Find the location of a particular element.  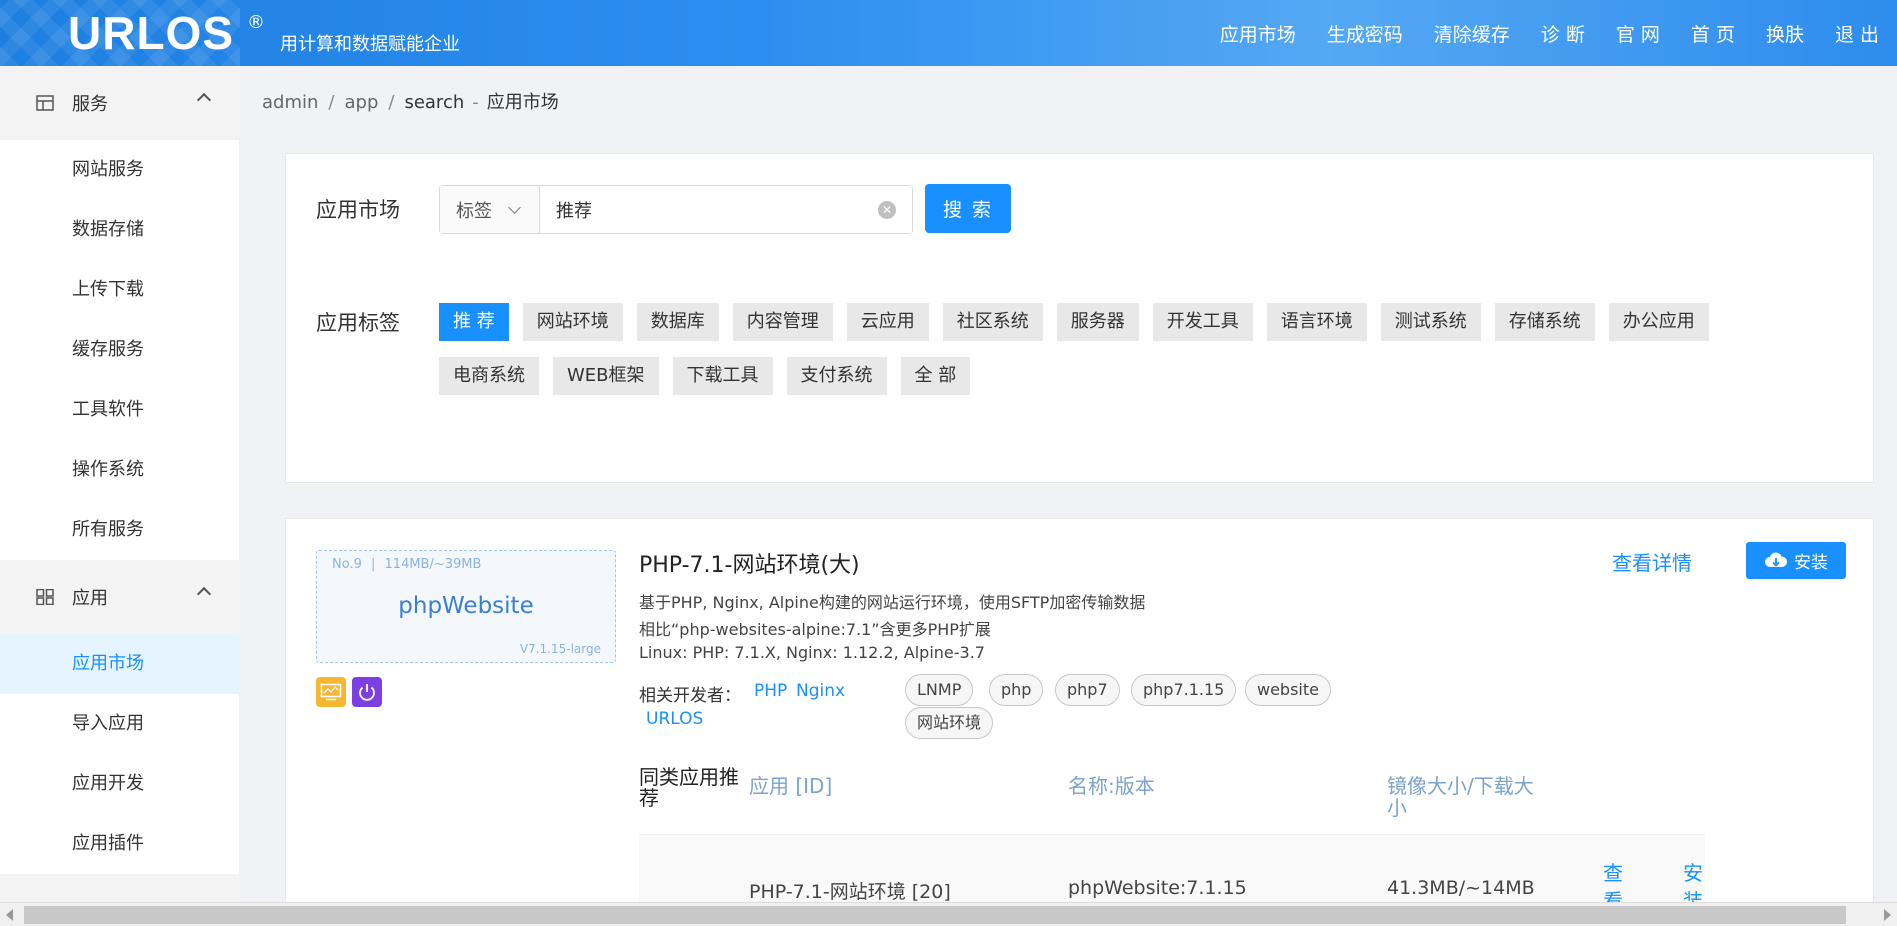

sidebar-group-label: 服务 is located at coordinates (90, 104).